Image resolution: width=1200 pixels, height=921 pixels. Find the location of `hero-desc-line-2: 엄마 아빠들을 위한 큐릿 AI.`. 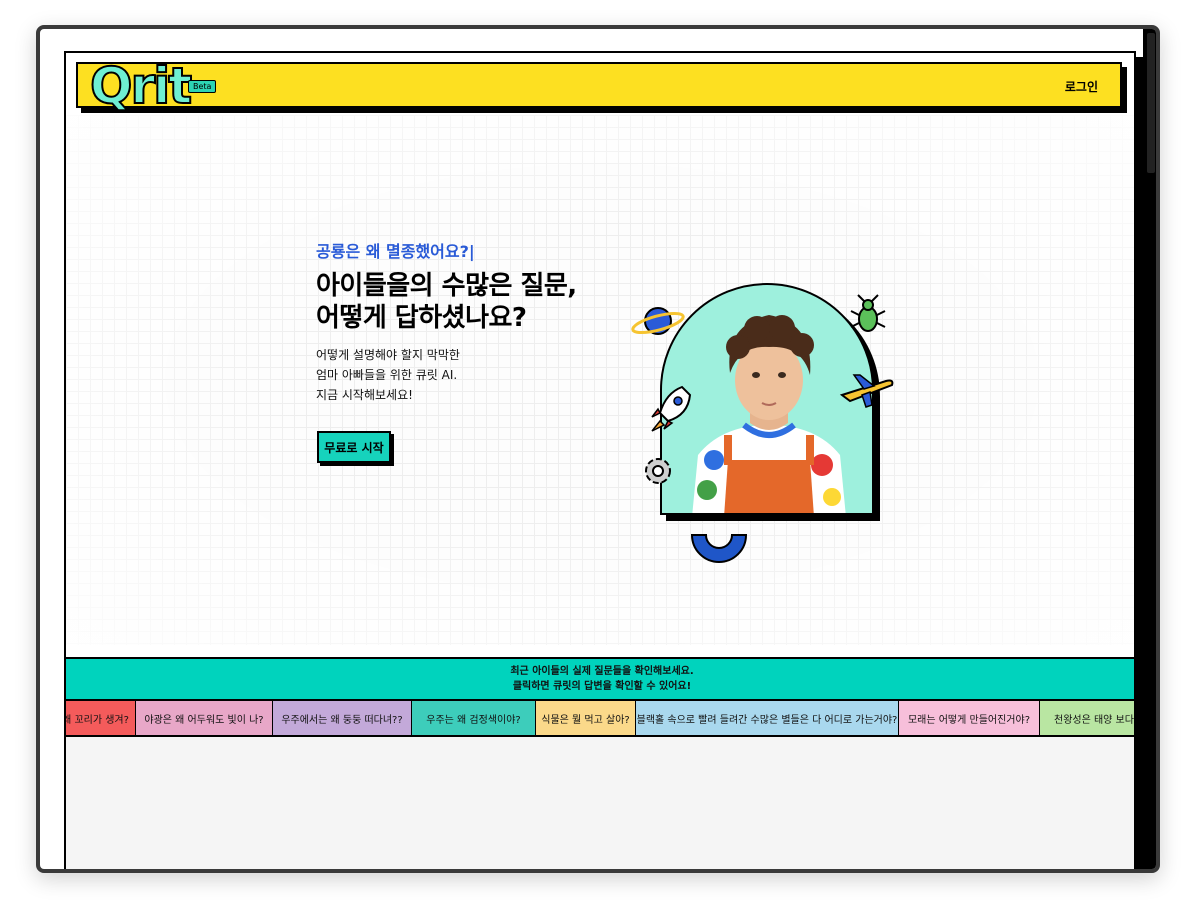

hero-desc-line-2: 엄마 아빠들을 위한 큐릿 AI. is located at coordinates (387, 375).